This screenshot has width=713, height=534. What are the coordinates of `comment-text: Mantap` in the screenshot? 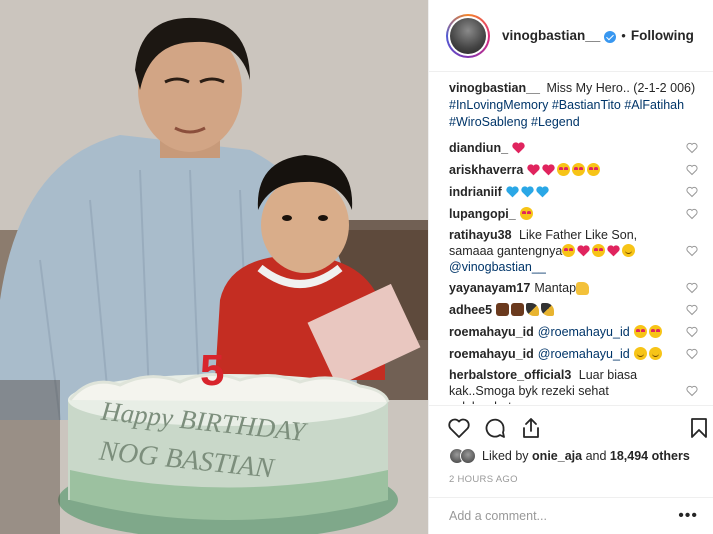 It's located at (555, 288).